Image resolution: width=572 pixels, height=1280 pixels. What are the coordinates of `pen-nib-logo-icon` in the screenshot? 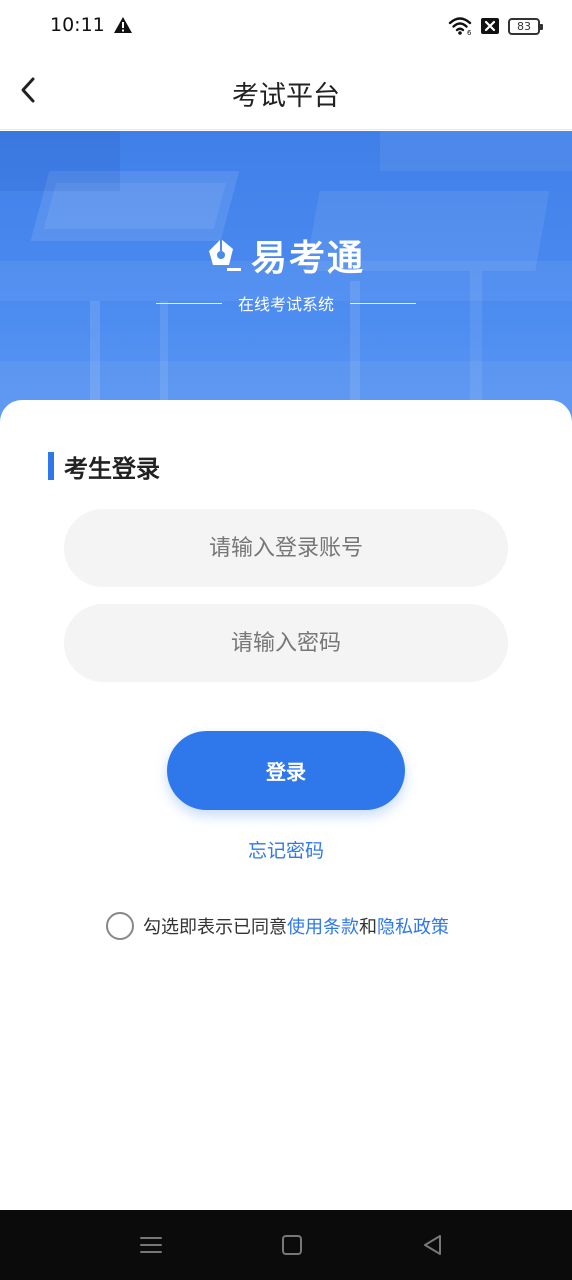 It's located at (224, 255).